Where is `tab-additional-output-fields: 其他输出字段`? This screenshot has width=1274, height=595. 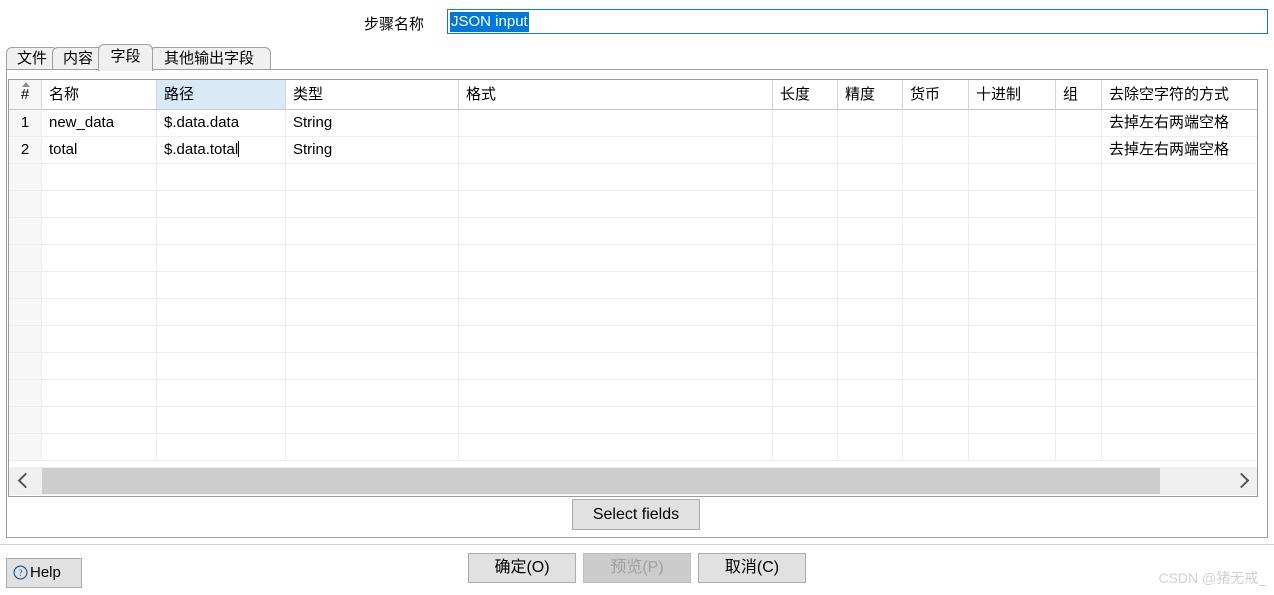 tab-additional-output-fields: 其他输出字段 is located at coordinates (210, 58).